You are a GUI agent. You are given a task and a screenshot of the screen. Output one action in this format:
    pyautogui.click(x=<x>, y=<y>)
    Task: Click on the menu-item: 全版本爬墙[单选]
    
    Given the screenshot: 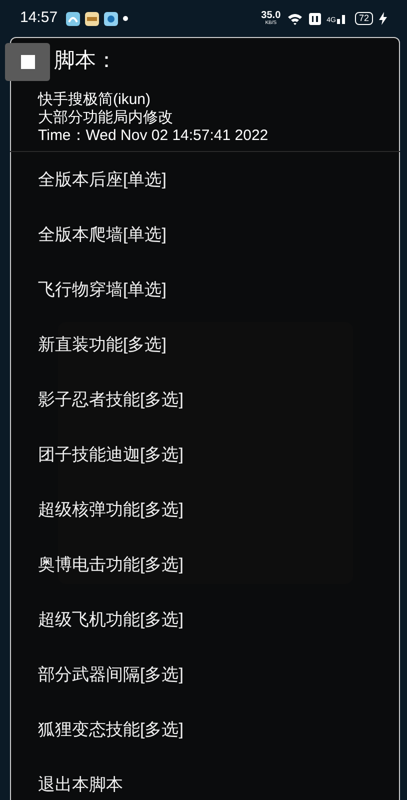 What is the action you would take?
    pyautogui.click(x=102, y=235)
    